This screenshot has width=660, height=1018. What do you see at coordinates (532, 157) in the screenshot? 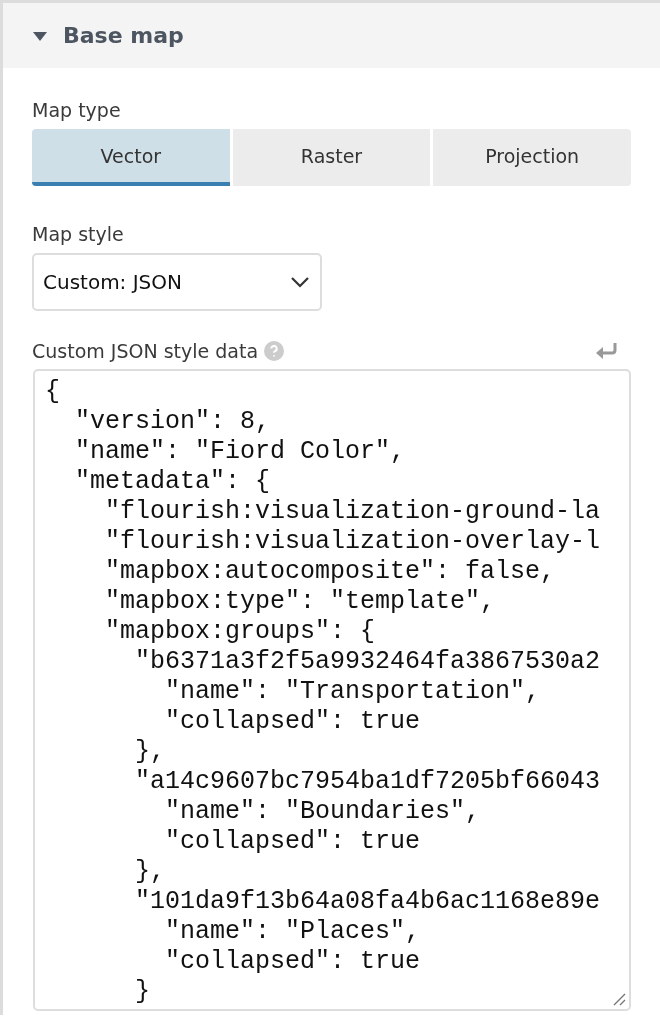
I see `map-type-tab: Projection` at bounding box center [532, 157].